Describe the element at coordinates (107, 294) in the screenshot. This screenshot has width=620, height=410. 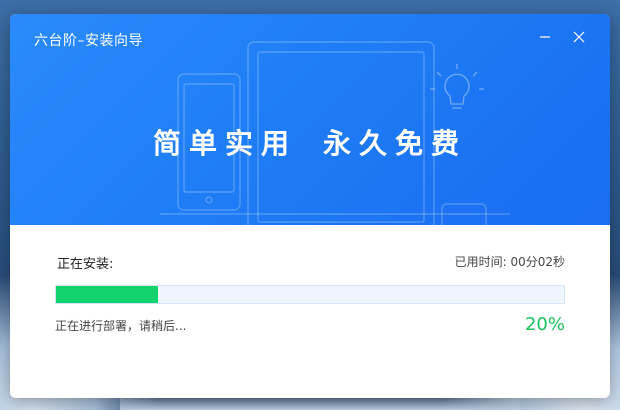
I see `progress-bar-fill` at that location.